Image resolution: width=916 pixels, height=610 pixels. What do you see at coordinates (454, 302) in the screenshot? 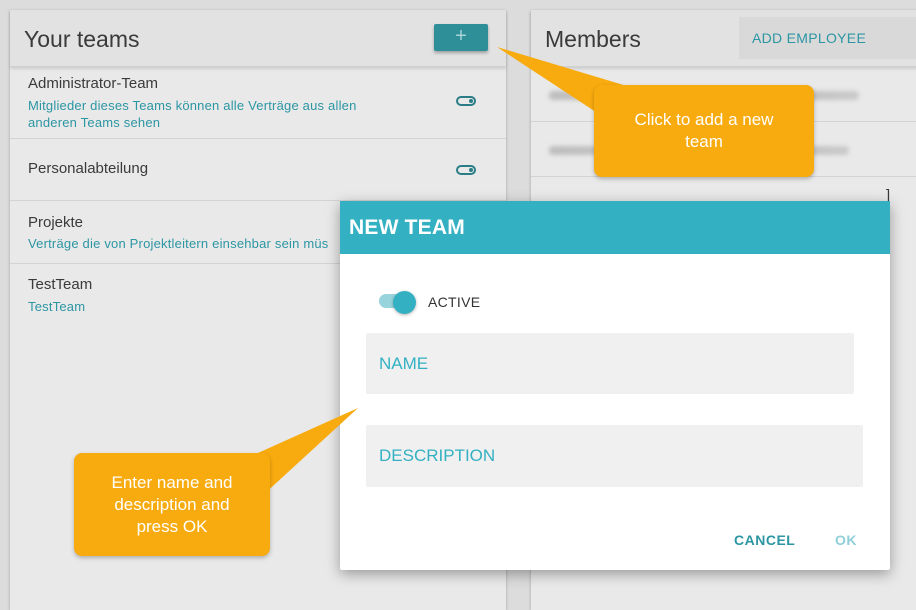
I see `active-label: ACTIVE` at bounding box center [454, 302].